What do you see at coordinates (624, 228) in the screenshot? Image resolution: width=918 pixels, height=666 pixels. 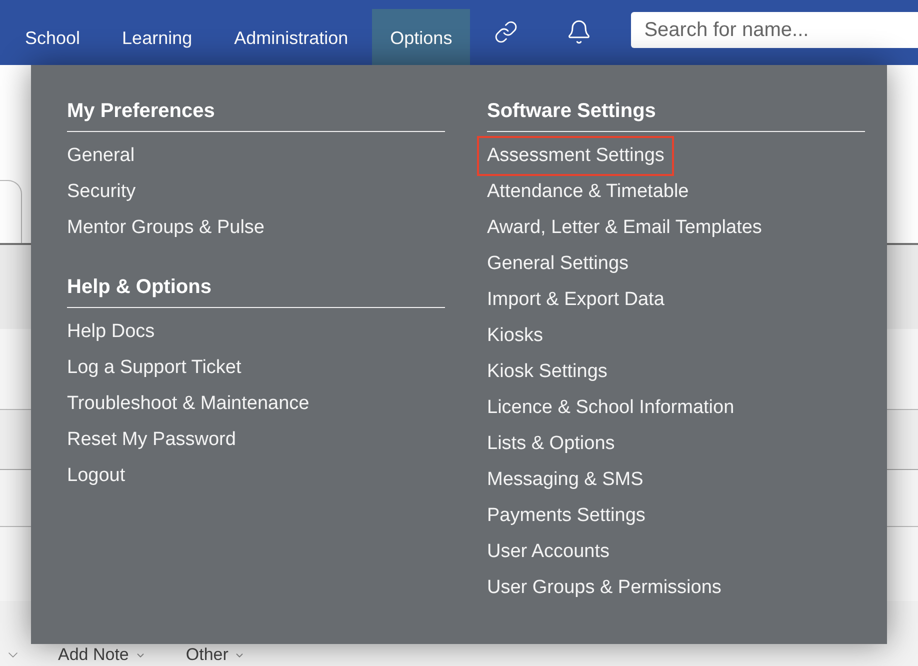 I see `menu-item: Award, Letter & Email Templates` at bounding box center [624, 228].